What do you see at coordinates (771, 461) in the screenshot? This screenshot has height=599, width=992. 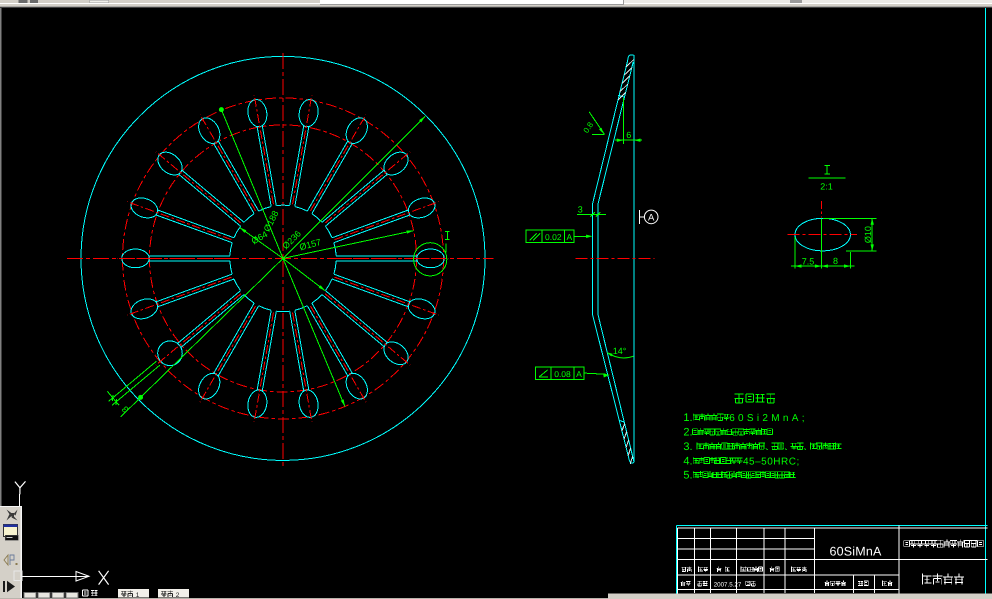 I see `svg-text: 45–50HRC;` at bounding box center [771, 461].